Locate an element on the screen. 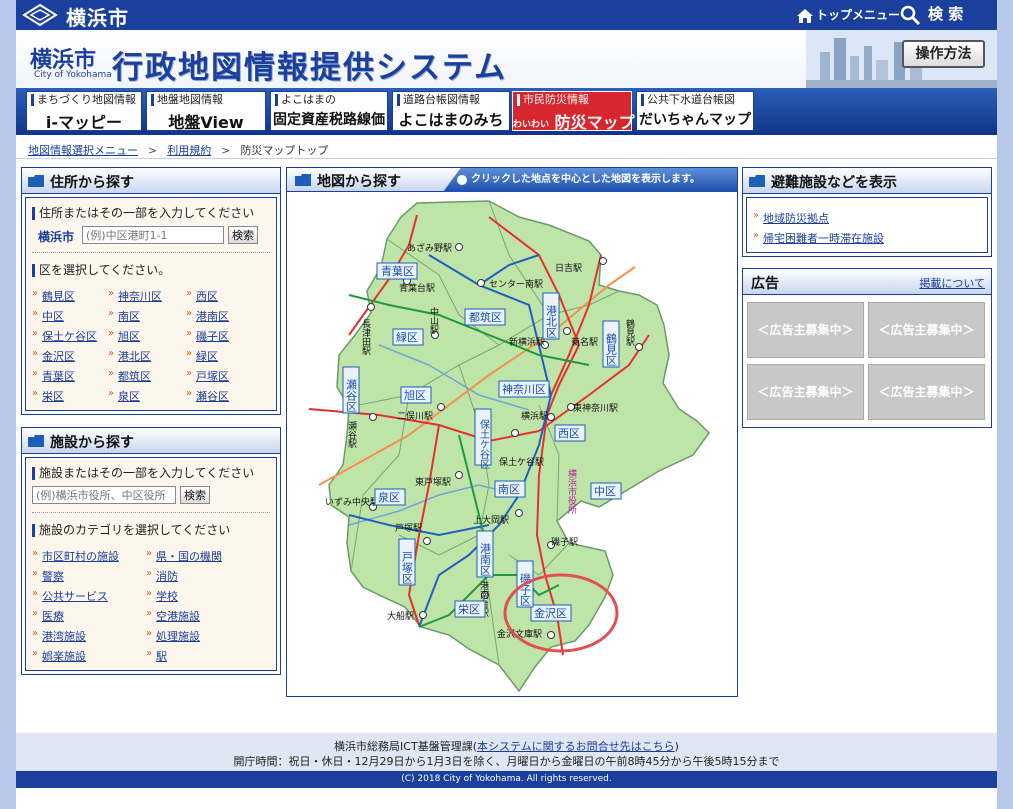  tab-i-mappy: まちづくり地図情報 i-マッピー is located at coordinates (84, 111).